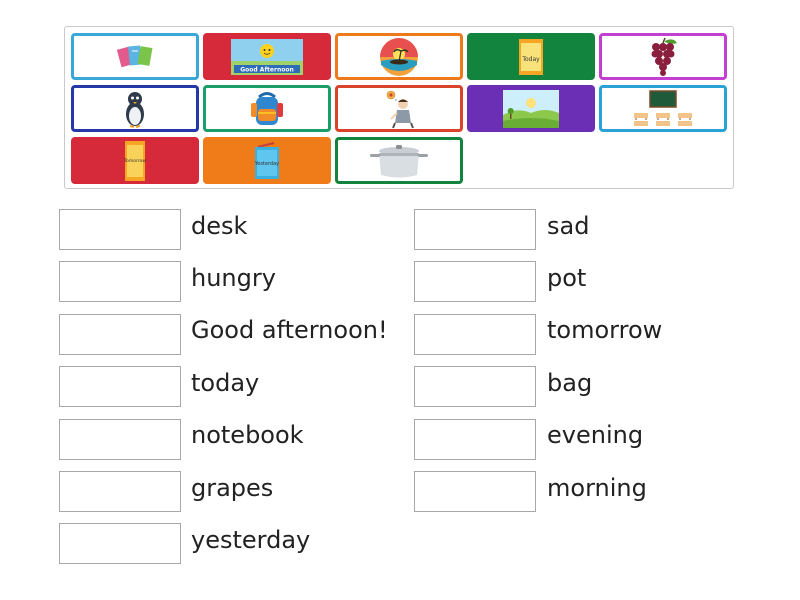 Image resolution: width=800 pixels, height=600 pixels. Describe the element at coordinates (595, 435) in the screenshot. I see `word-label: evening` at that location.